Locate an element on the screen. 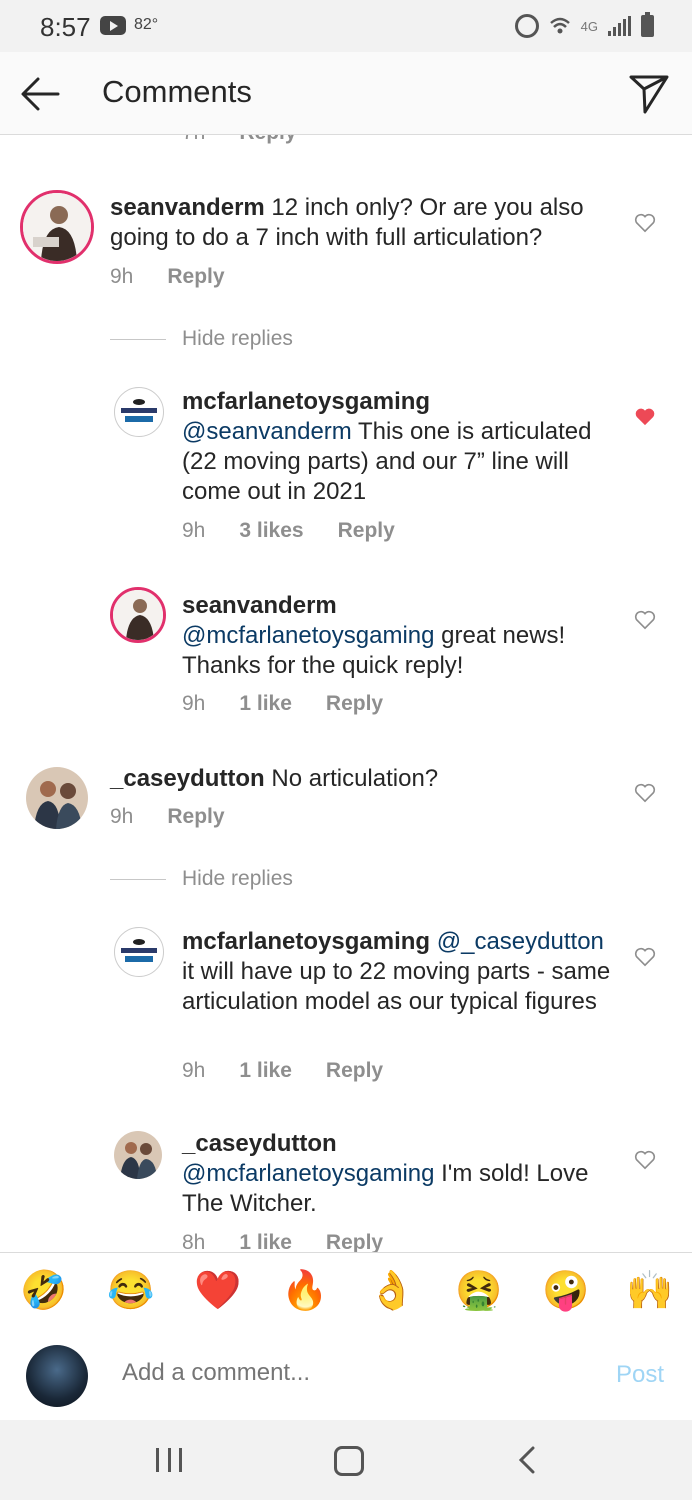 This screenshot has height=1500, width=692. alarm-icon is located at coordinates (526, 26).